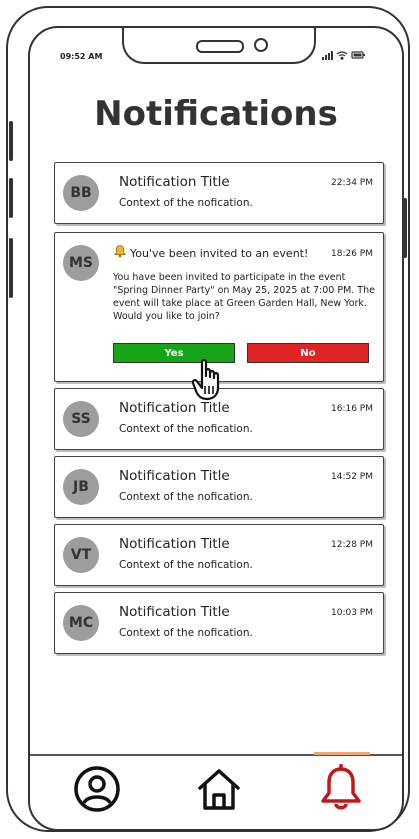 The image size is (419, 839). Describe the element at coordinates (206, 380) in the screenshot. I see `hand-cursor-icon` at that location.